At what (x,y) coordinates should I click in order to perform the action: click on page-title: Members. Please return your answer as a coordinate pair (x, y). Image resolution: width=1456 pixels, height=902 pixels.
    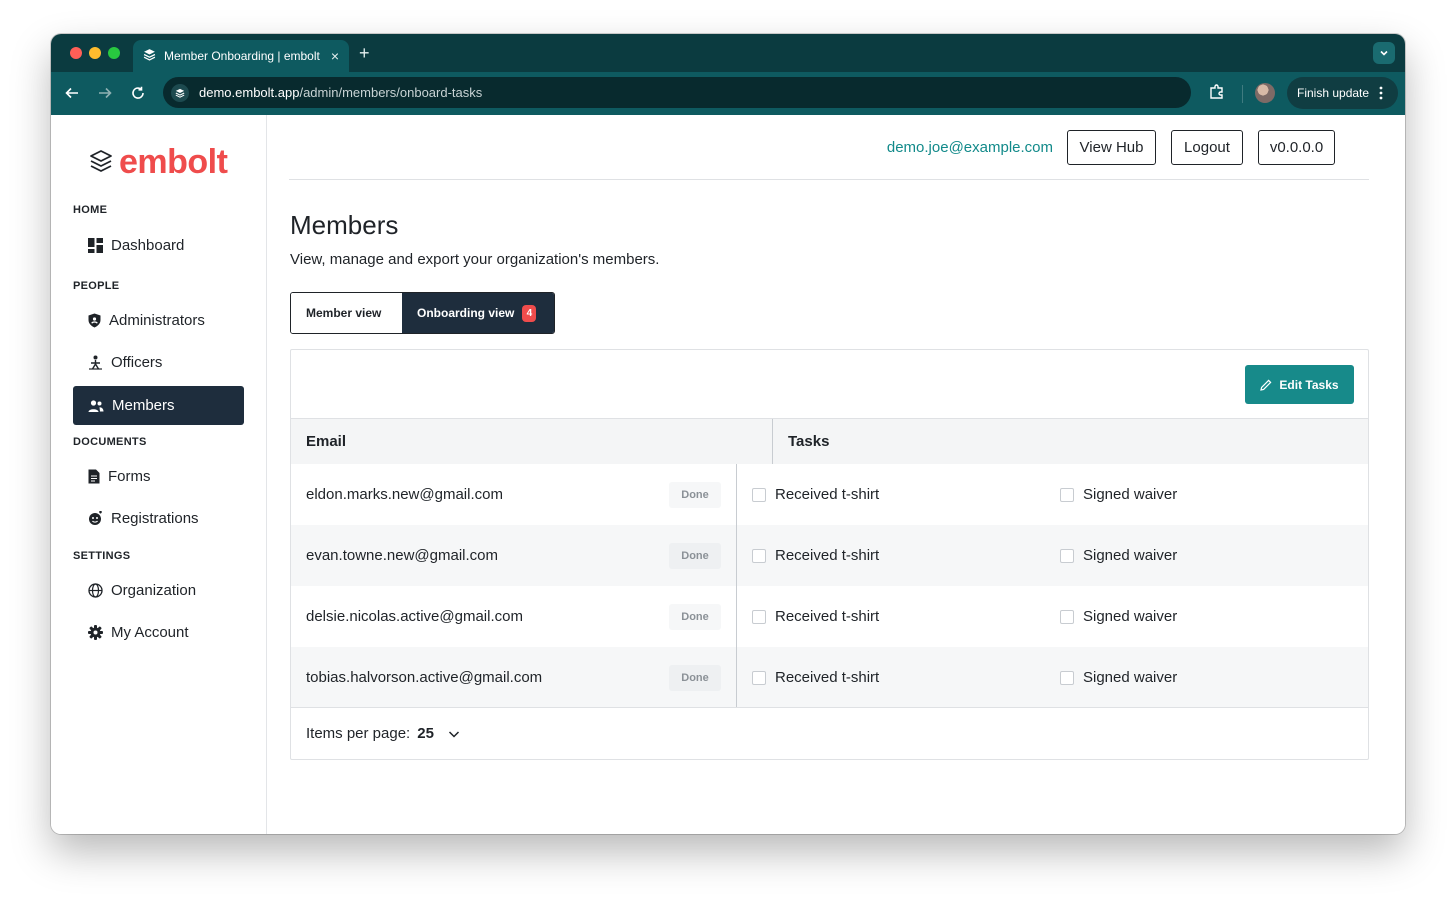
    Looking at the image, I should click on (344, 225).